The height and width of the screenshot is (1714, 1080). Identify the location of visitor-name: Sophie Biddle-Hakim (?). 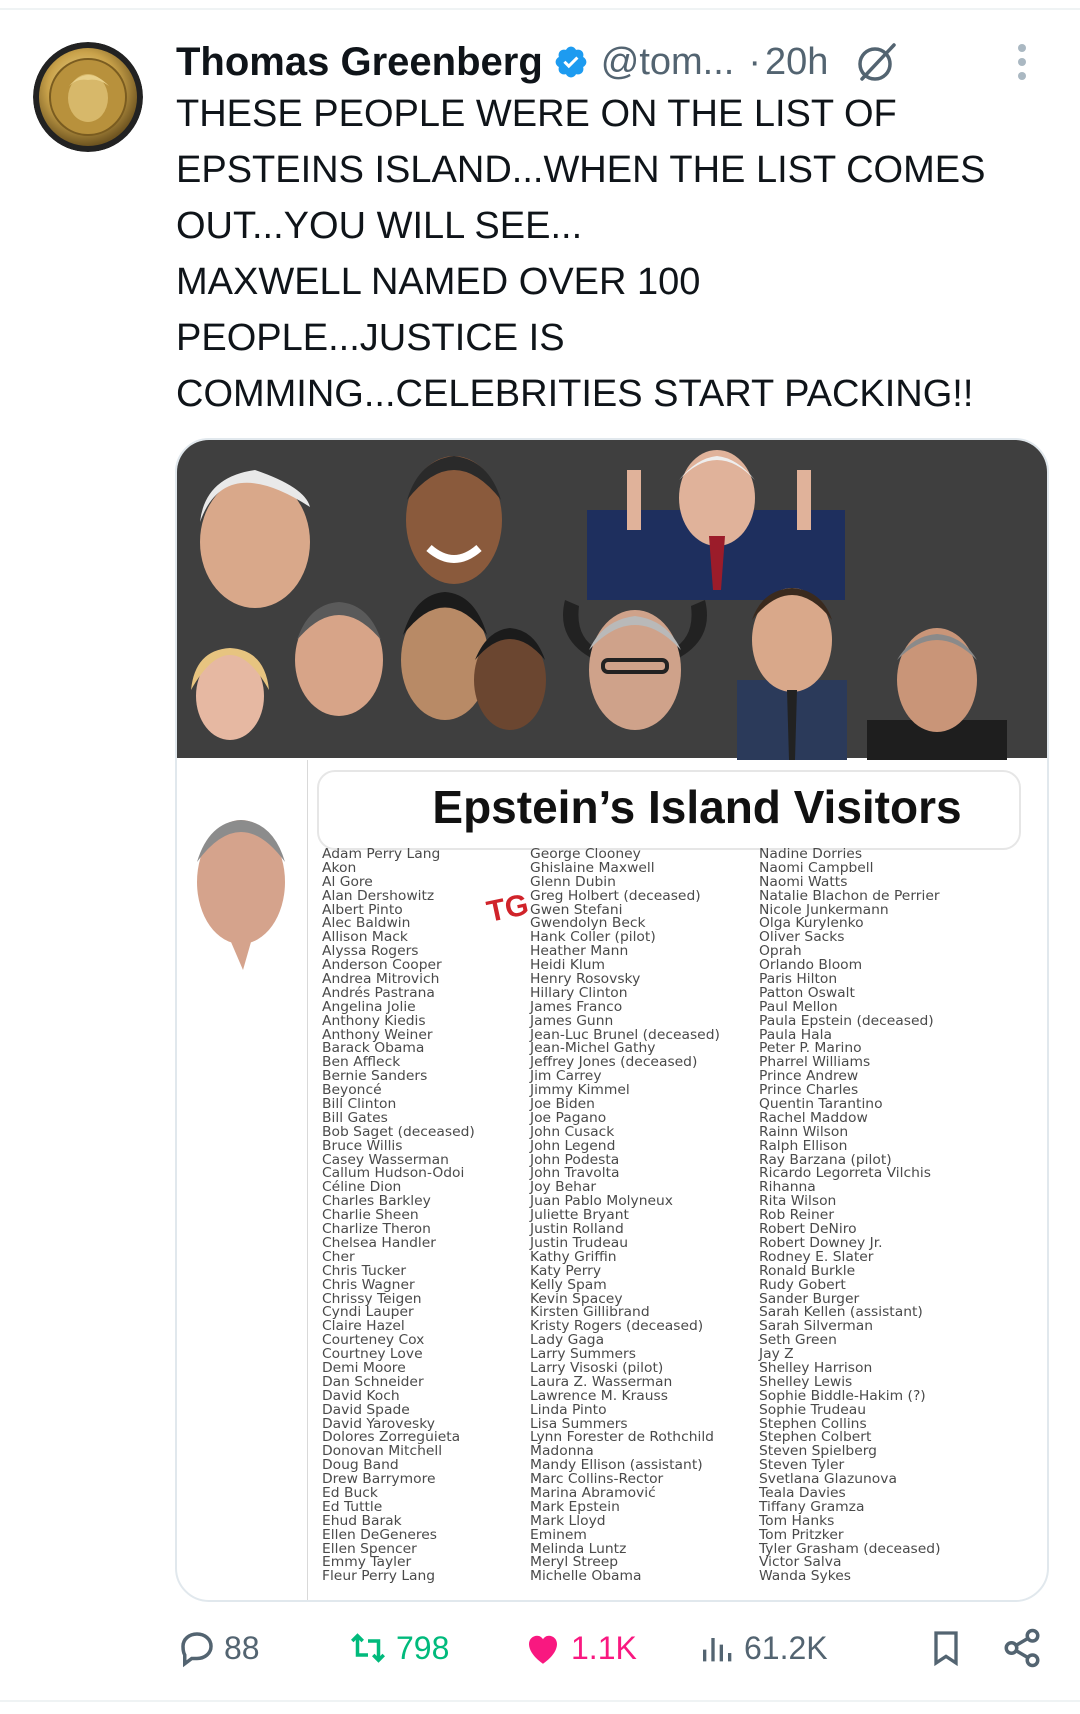
(842, 1396).